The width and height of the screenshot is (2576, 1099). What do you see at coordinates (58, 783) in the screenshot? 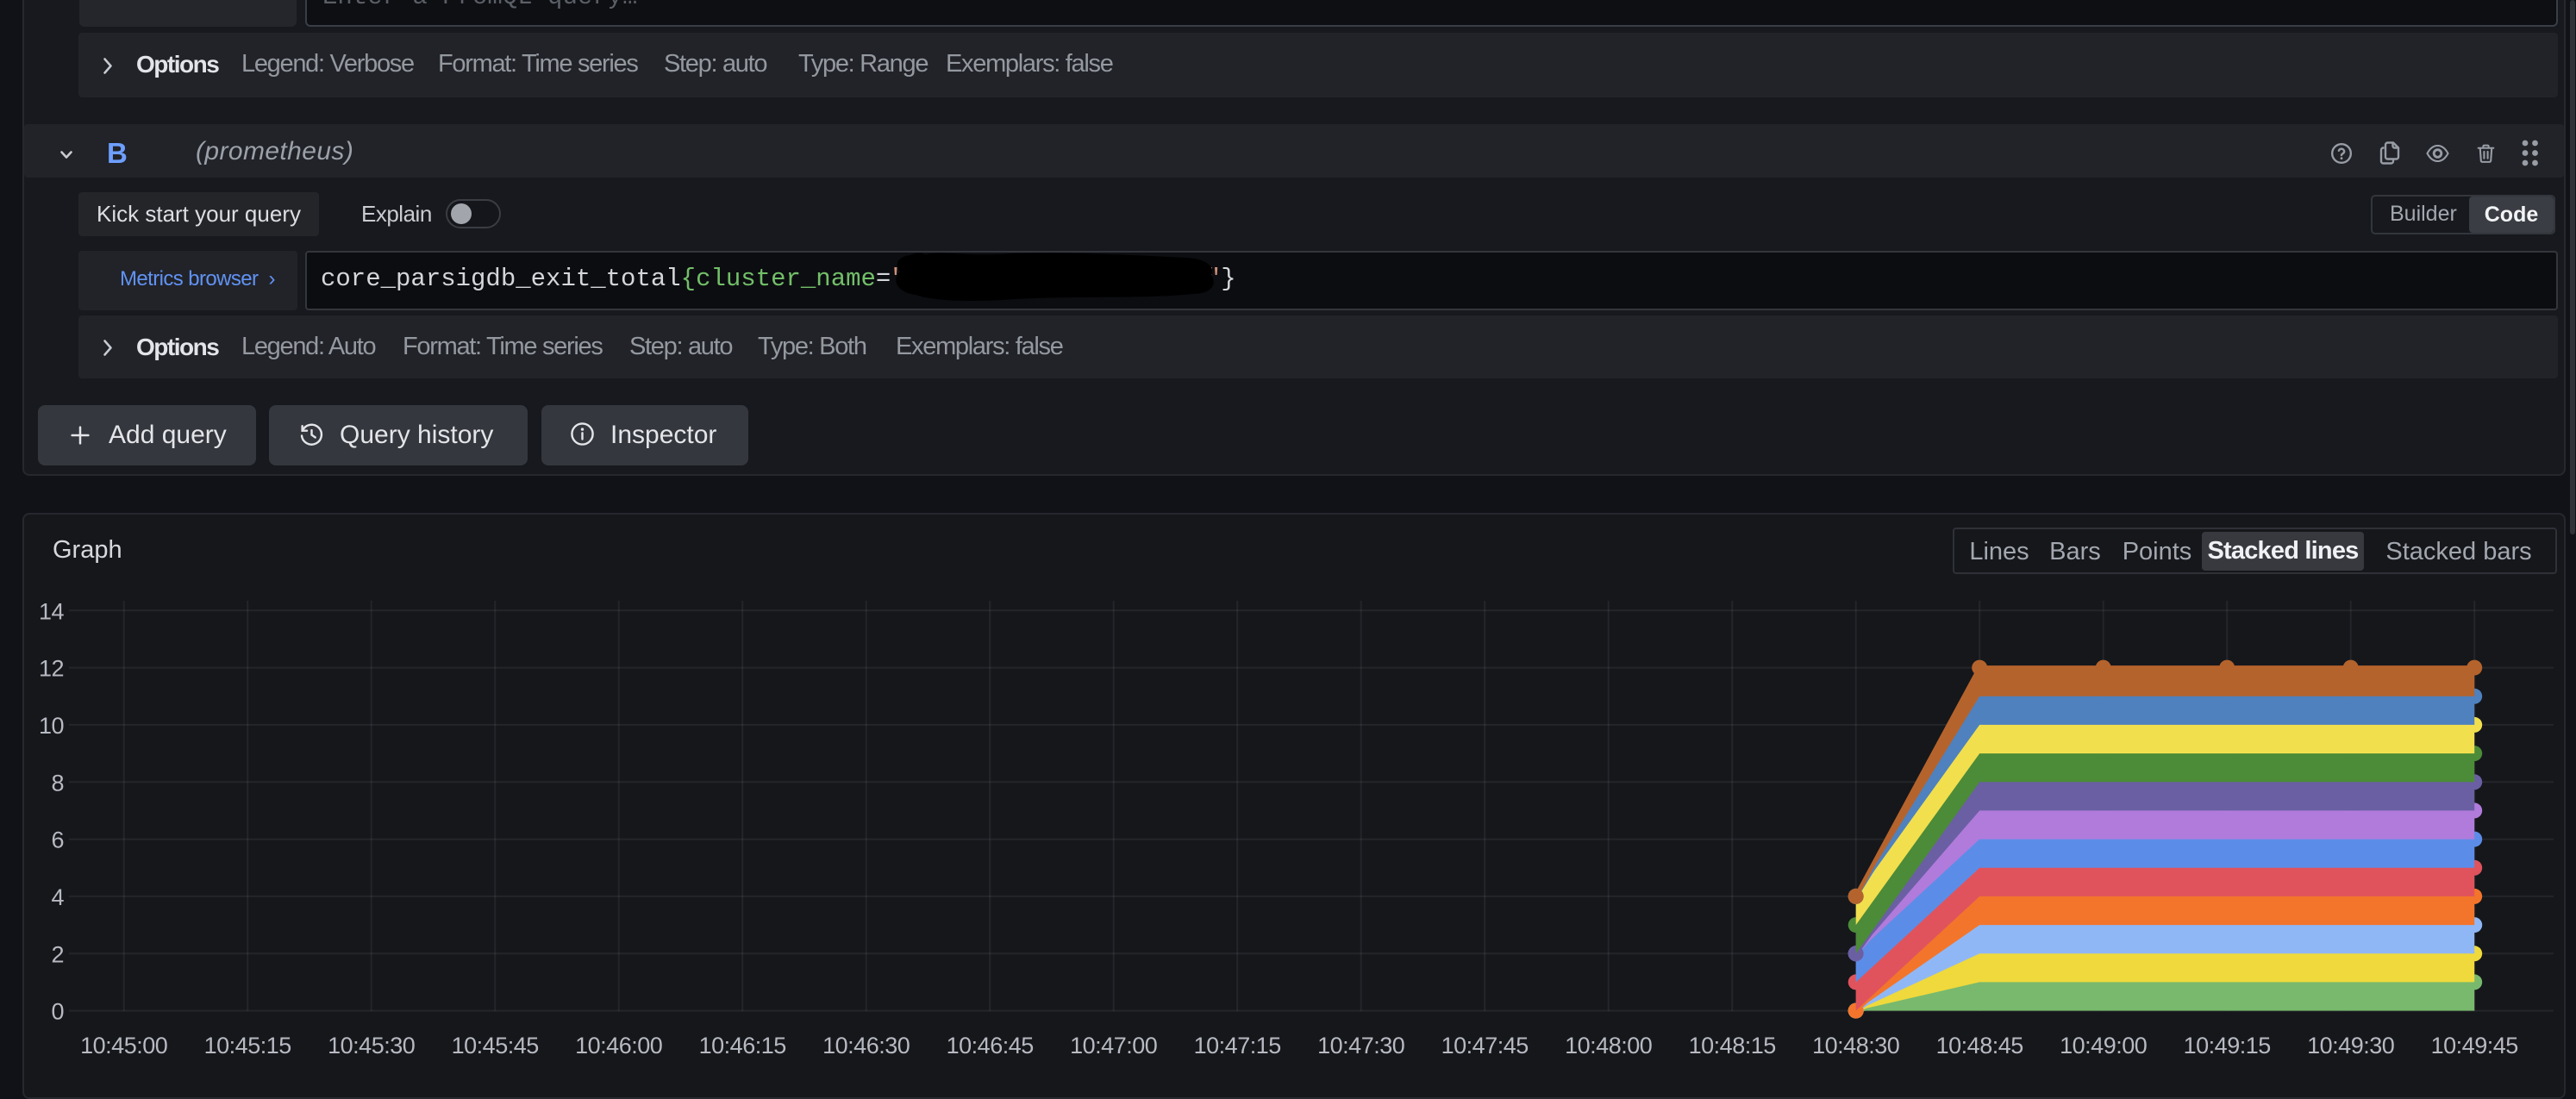
I see `svg-text: 8` at bounding box center [58, 783].